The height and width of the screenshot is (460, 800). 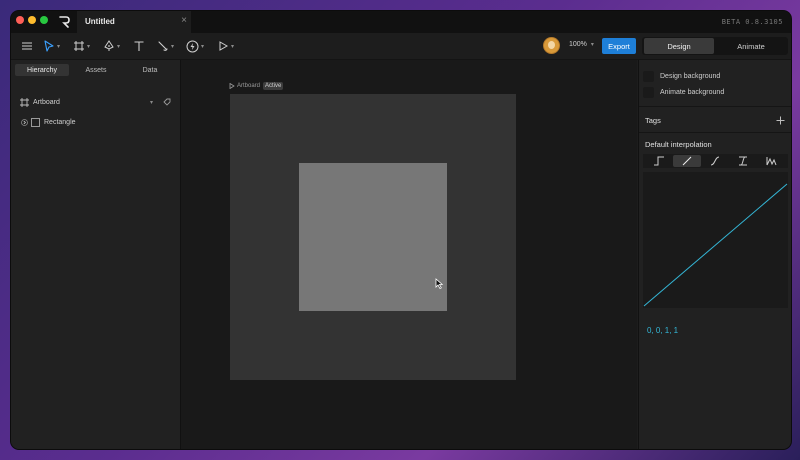 What do you see at coordinates (95, 122) in the screenshot?
I see `tree-item-rectangle: Rectangle` at bounding box center [95, 122].